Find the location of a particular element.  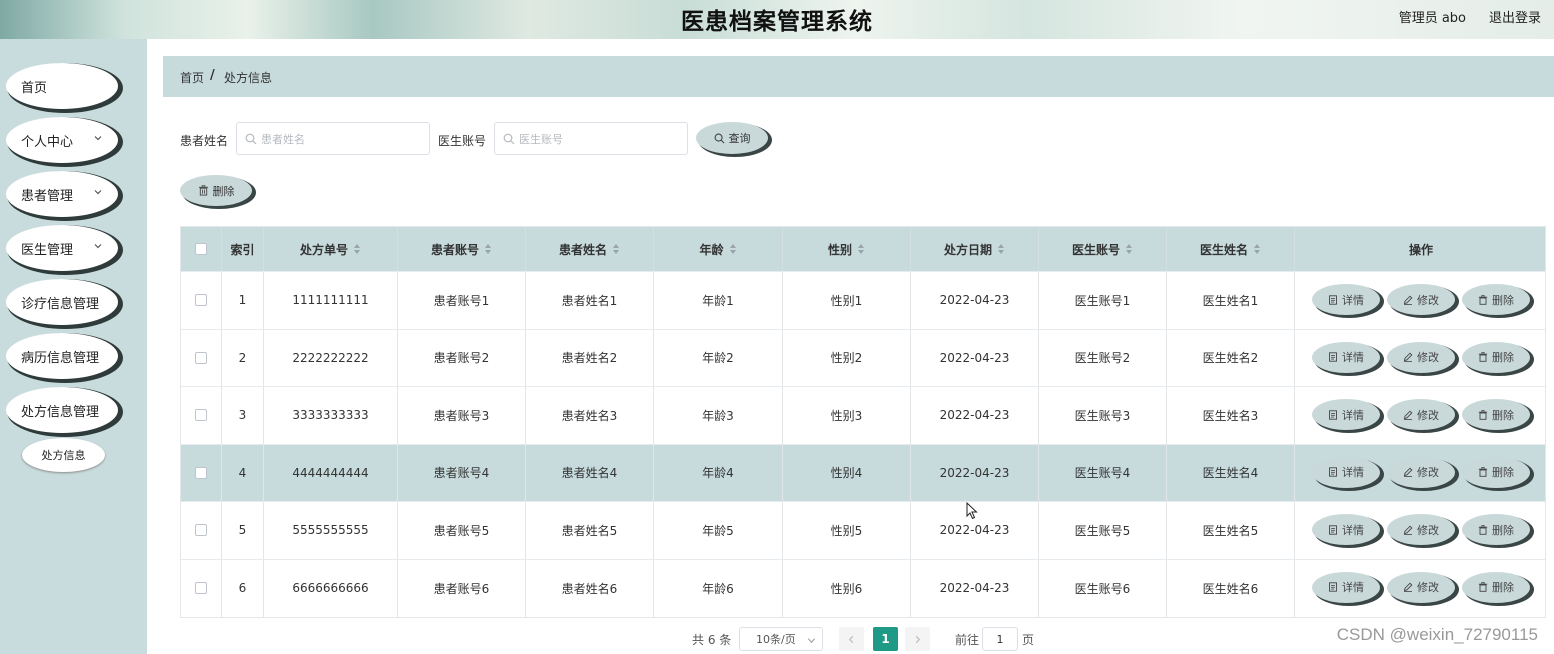

cell-text: 医生姓名3 is located at coordinates (1230, 415).